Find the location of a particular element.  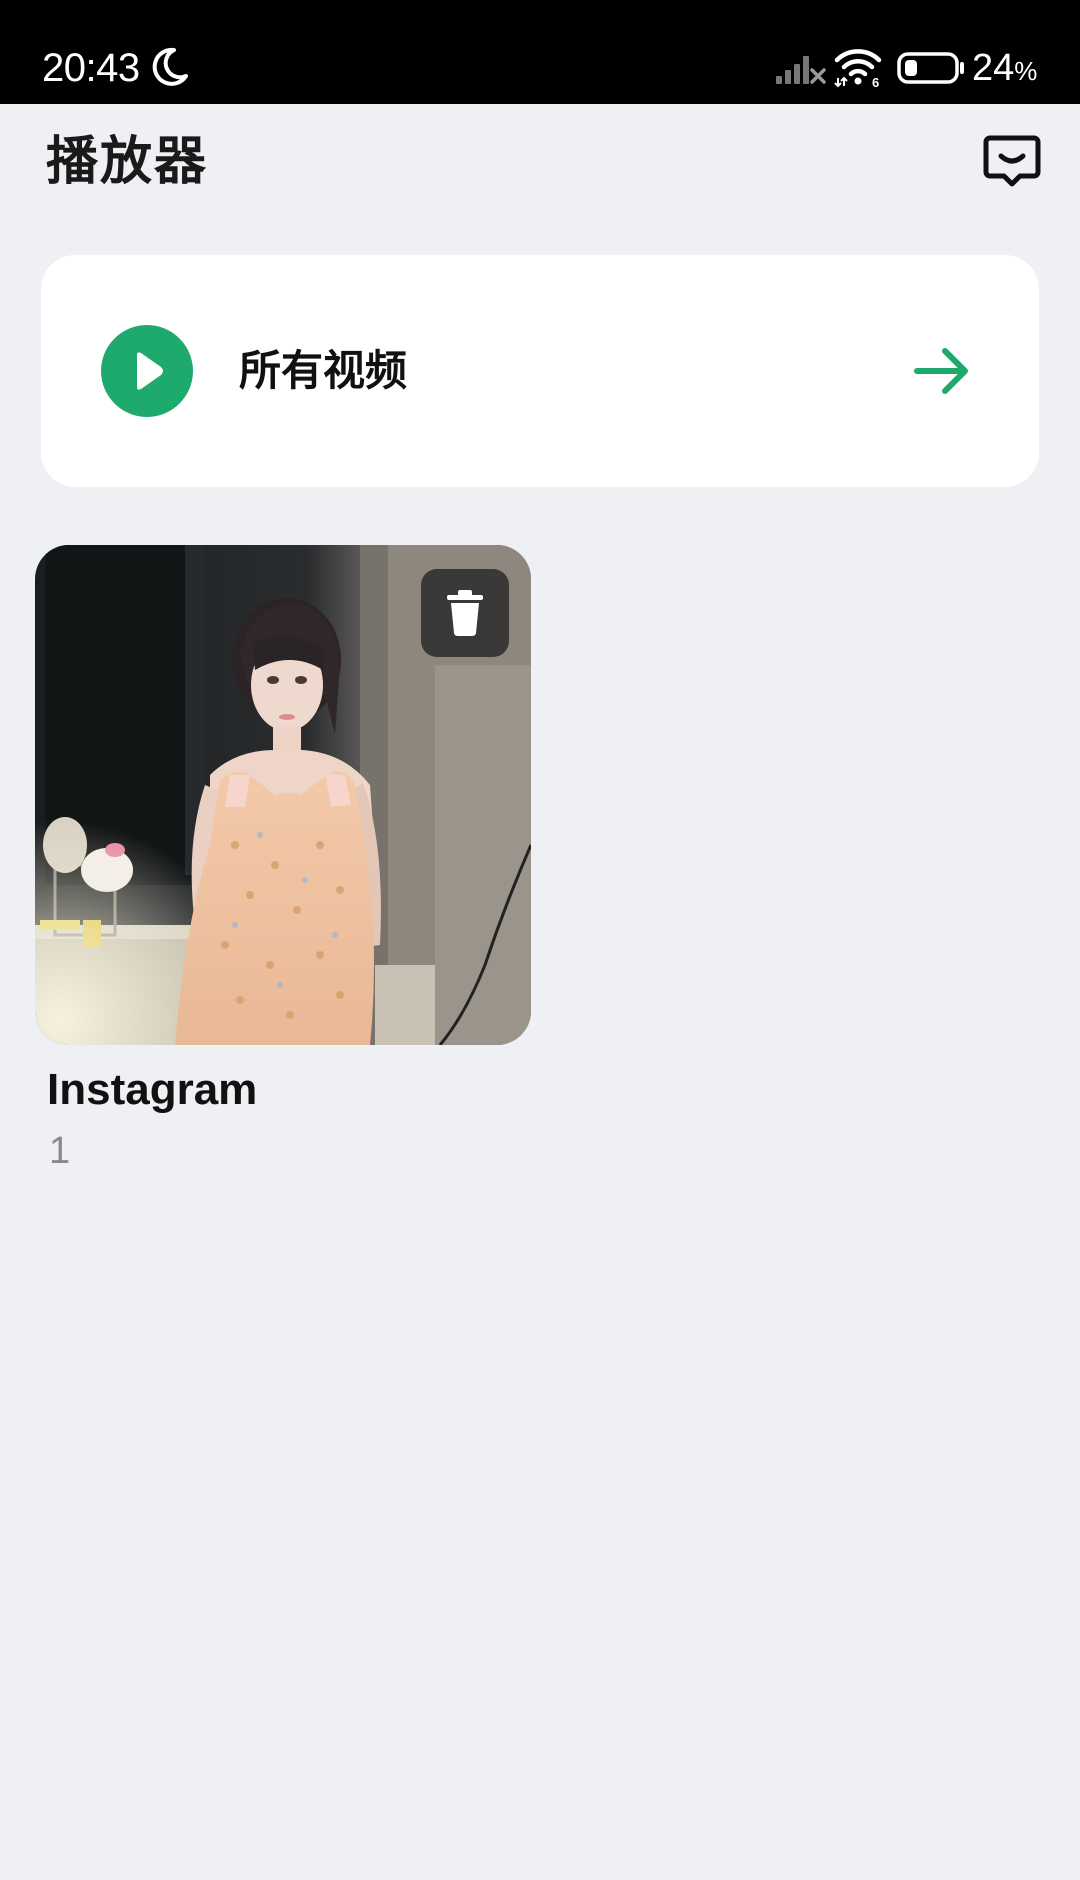

wifi-icon: 6 is located at coordinates (858, 68).